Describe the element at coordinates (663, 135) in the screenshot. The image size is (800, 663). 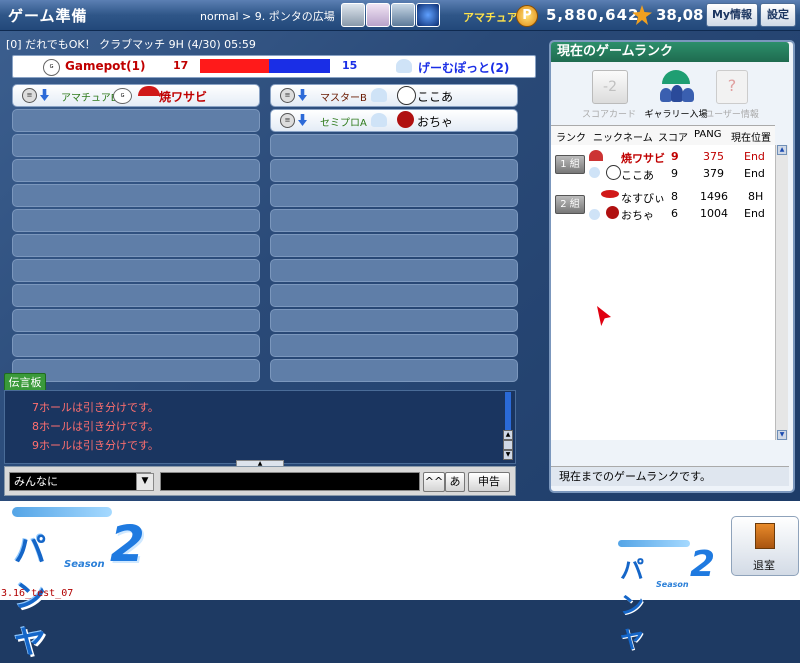
I see `rank-table-header: ランク ニックネーム スコア PANG 現在位置` at that location.